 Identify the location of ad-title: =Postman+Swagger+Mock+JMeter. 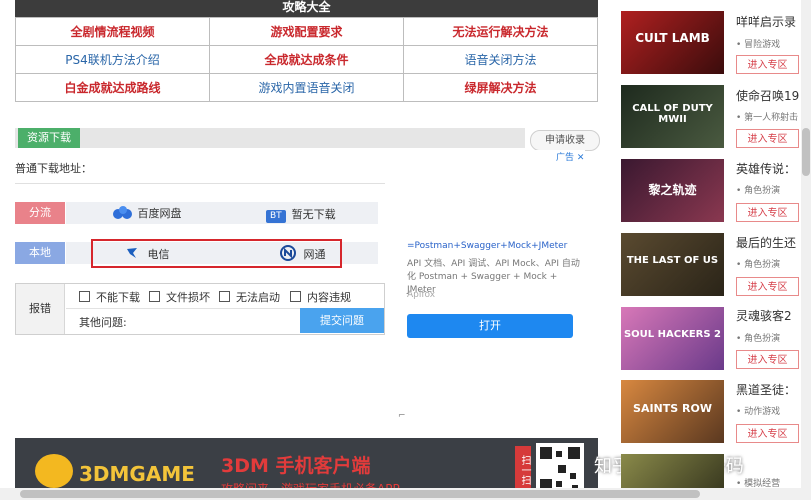
(487, 246).